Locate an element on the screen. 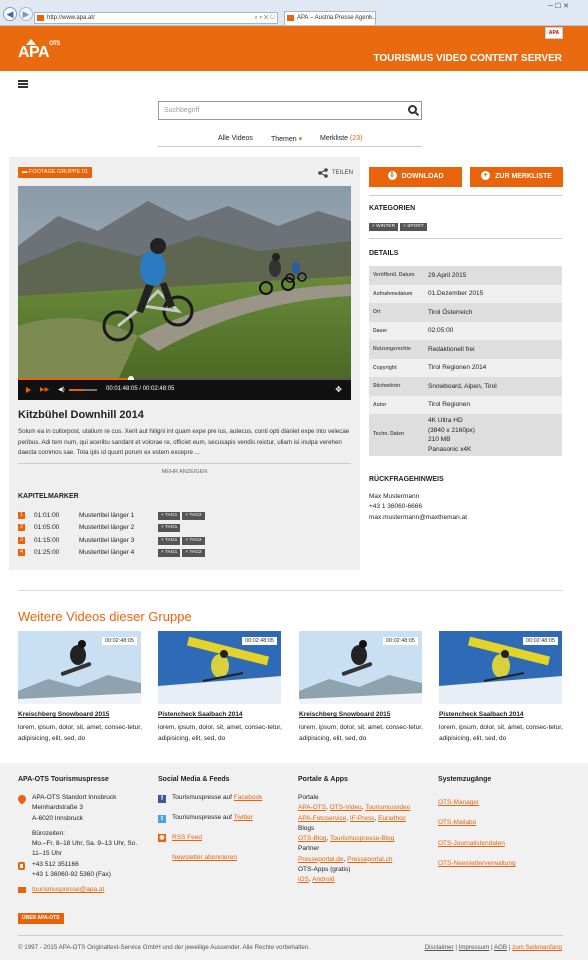 This screenshot has width=588, height=960. nav-all-videos: Alle Videos is located at coordinates (235, 138).